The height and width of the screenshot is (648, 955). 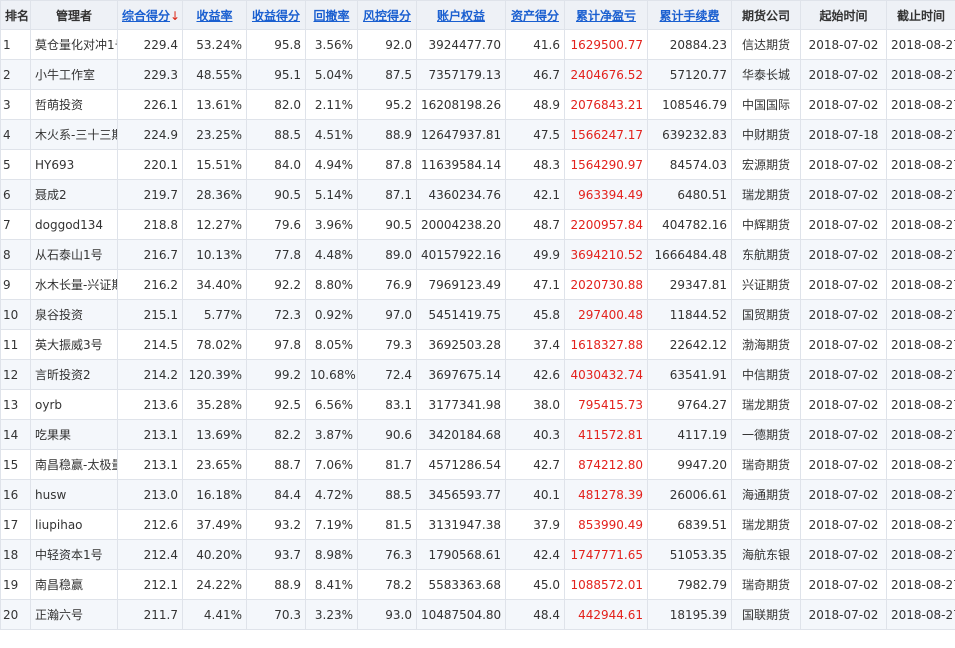 I want to click on sort-link-risk-score: 风控得分, so click(x=387, y=16).